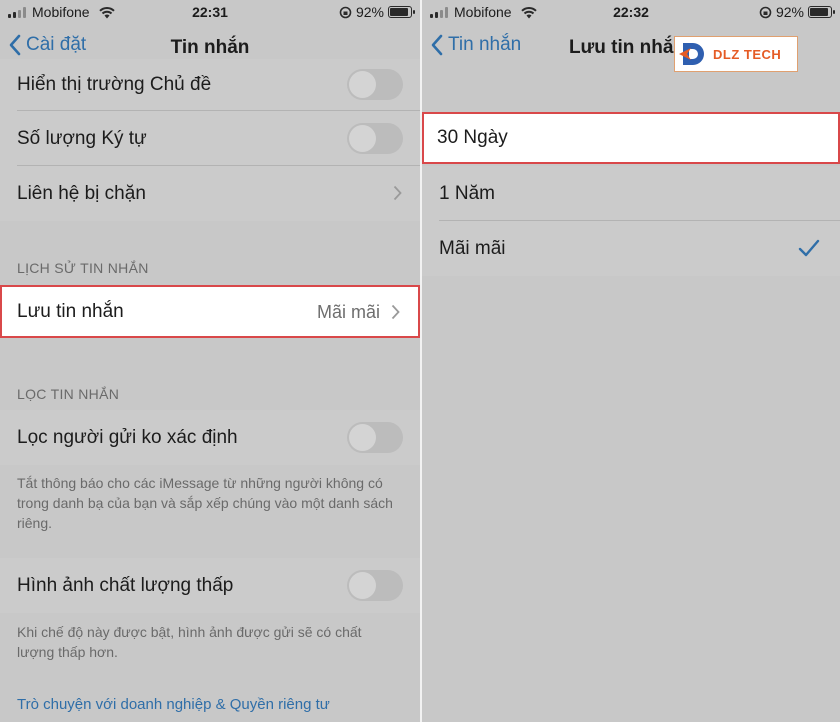  I want to click on low-quality-row: Hình ảnh chất lượng thấp, so click(210, 585).